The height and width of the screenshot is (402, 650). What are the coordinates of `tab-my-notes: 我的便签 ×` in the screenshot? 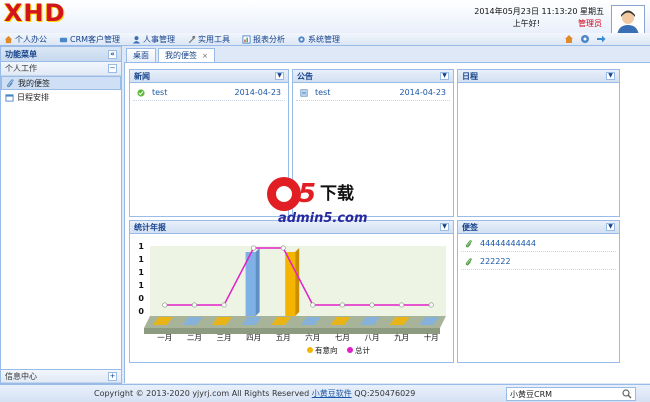 It's located at (186, 55).